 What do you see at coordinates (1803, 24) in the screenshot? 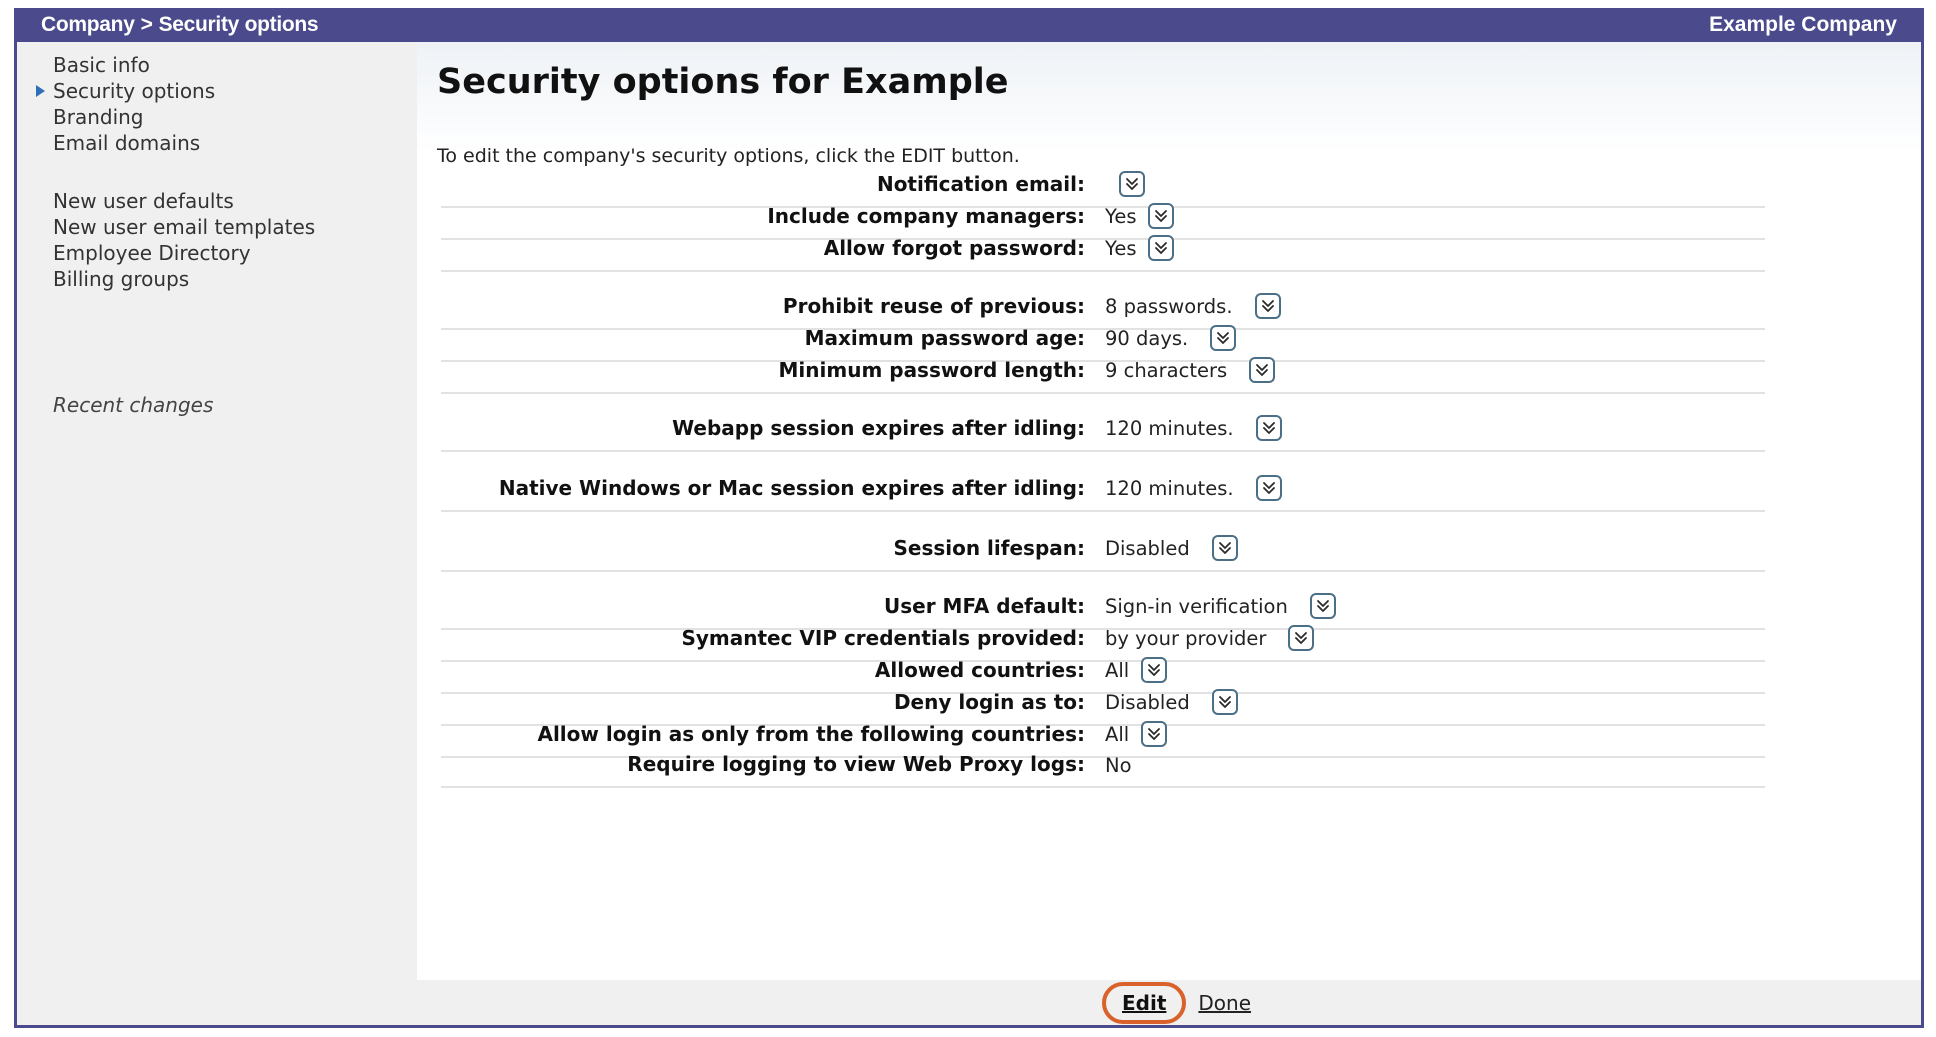
I see `company-name: Example Company` at bounding box center [1803, 24].